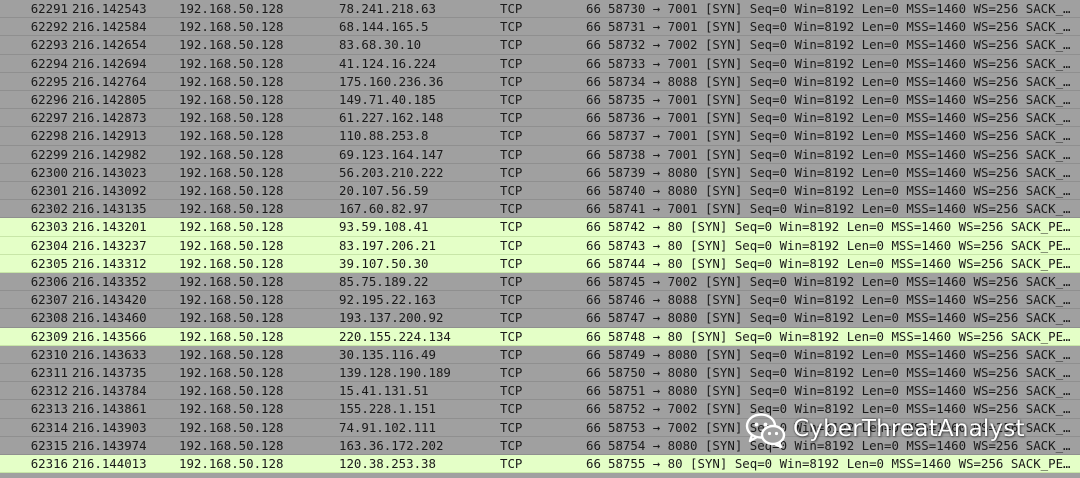 This screenshot has height=478, width=1080. Describe the element at coordinates (387, 245) in the screenshot. I see `packet-destination: 83.197.206.21` at that location.